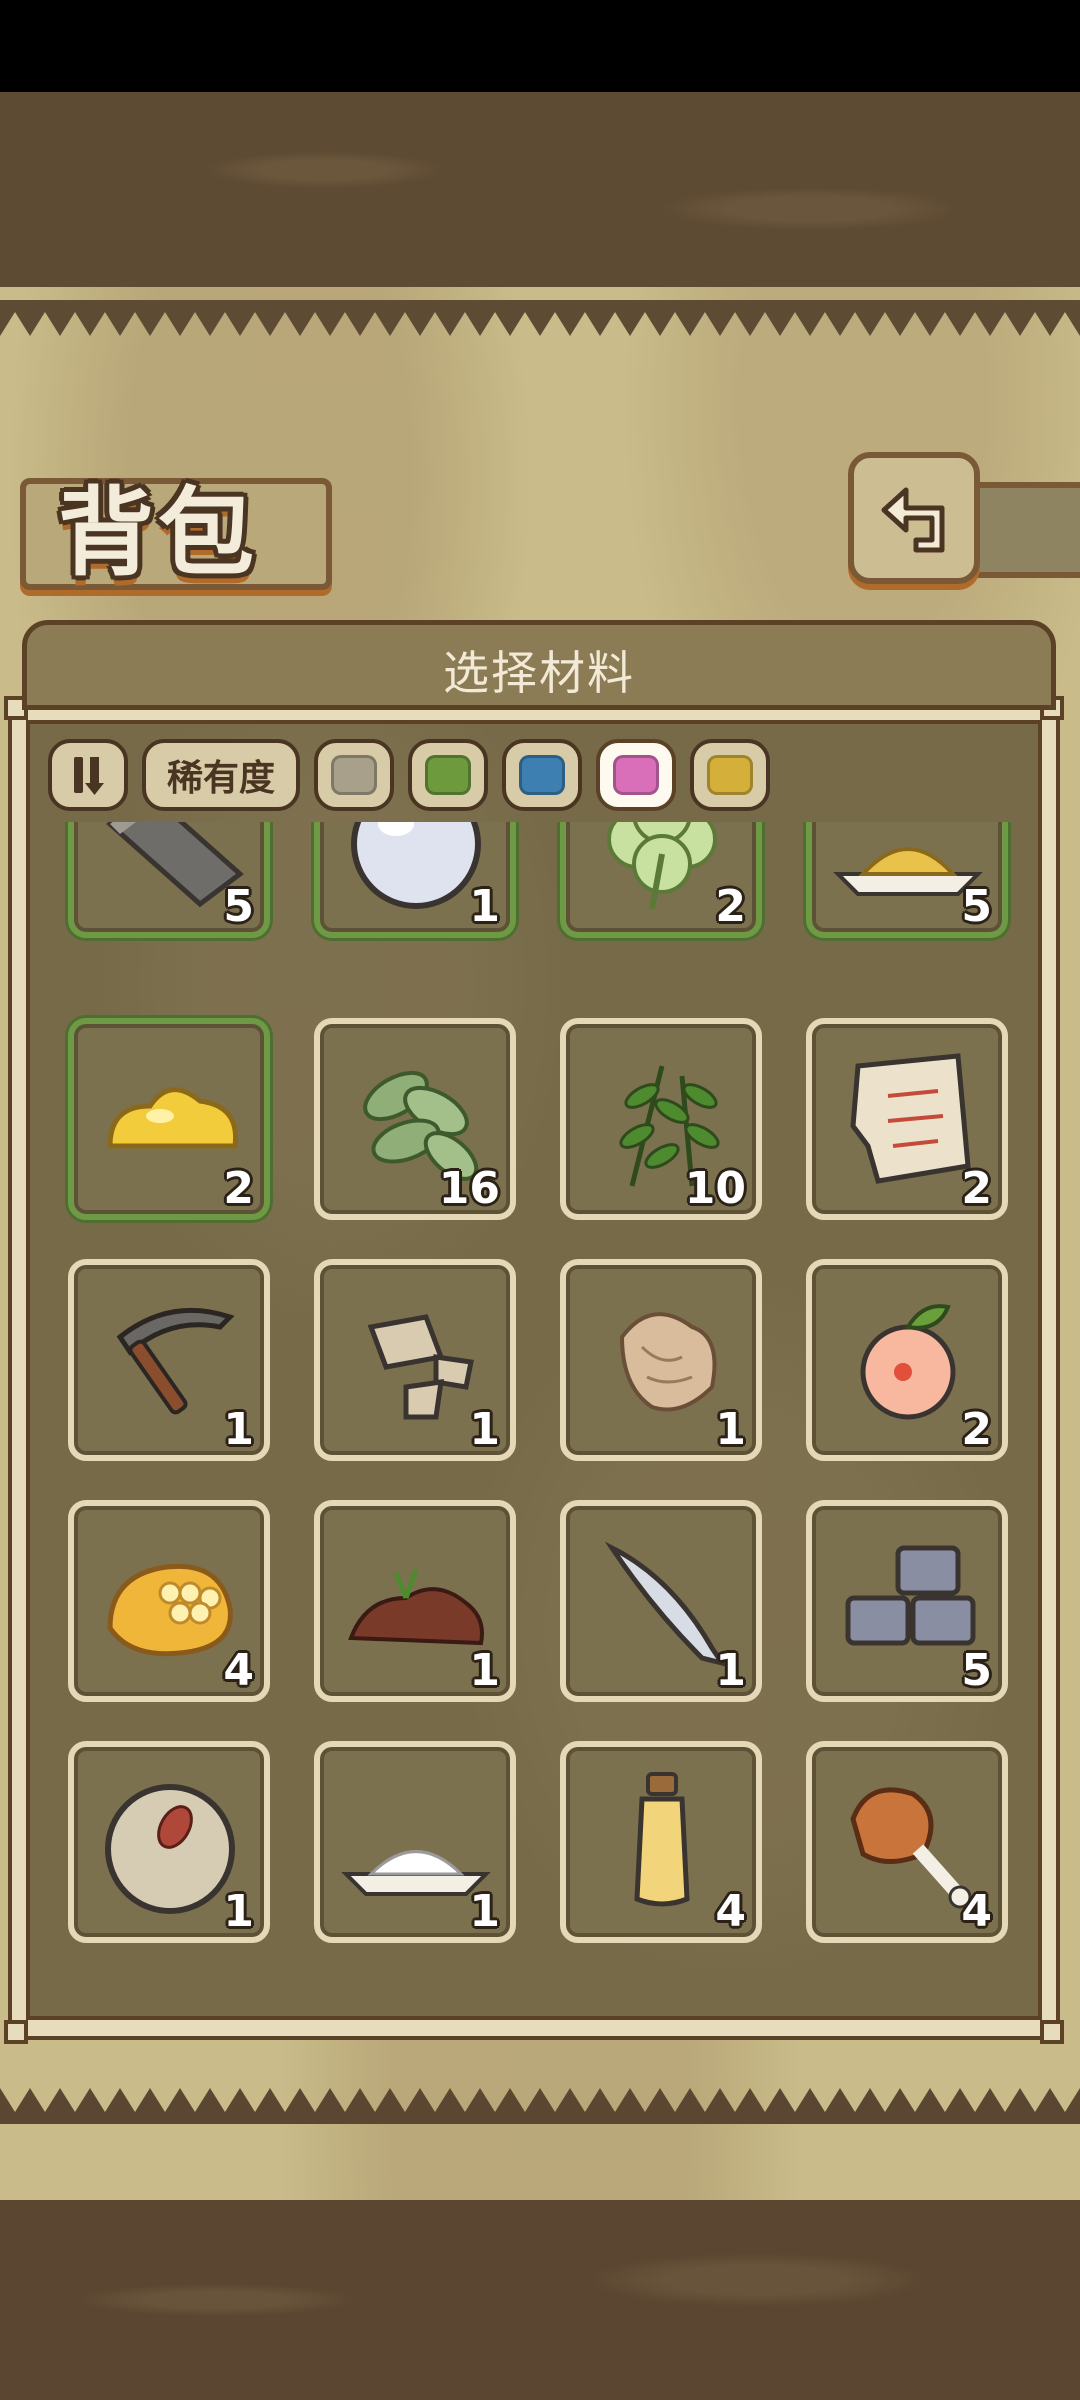 The width and height of the screenshot is (1080, 2400). What do you see at coordinates (661, 1119) in the screenshot?
I see `item-slot: 10` at bounding box center [661, 1119].